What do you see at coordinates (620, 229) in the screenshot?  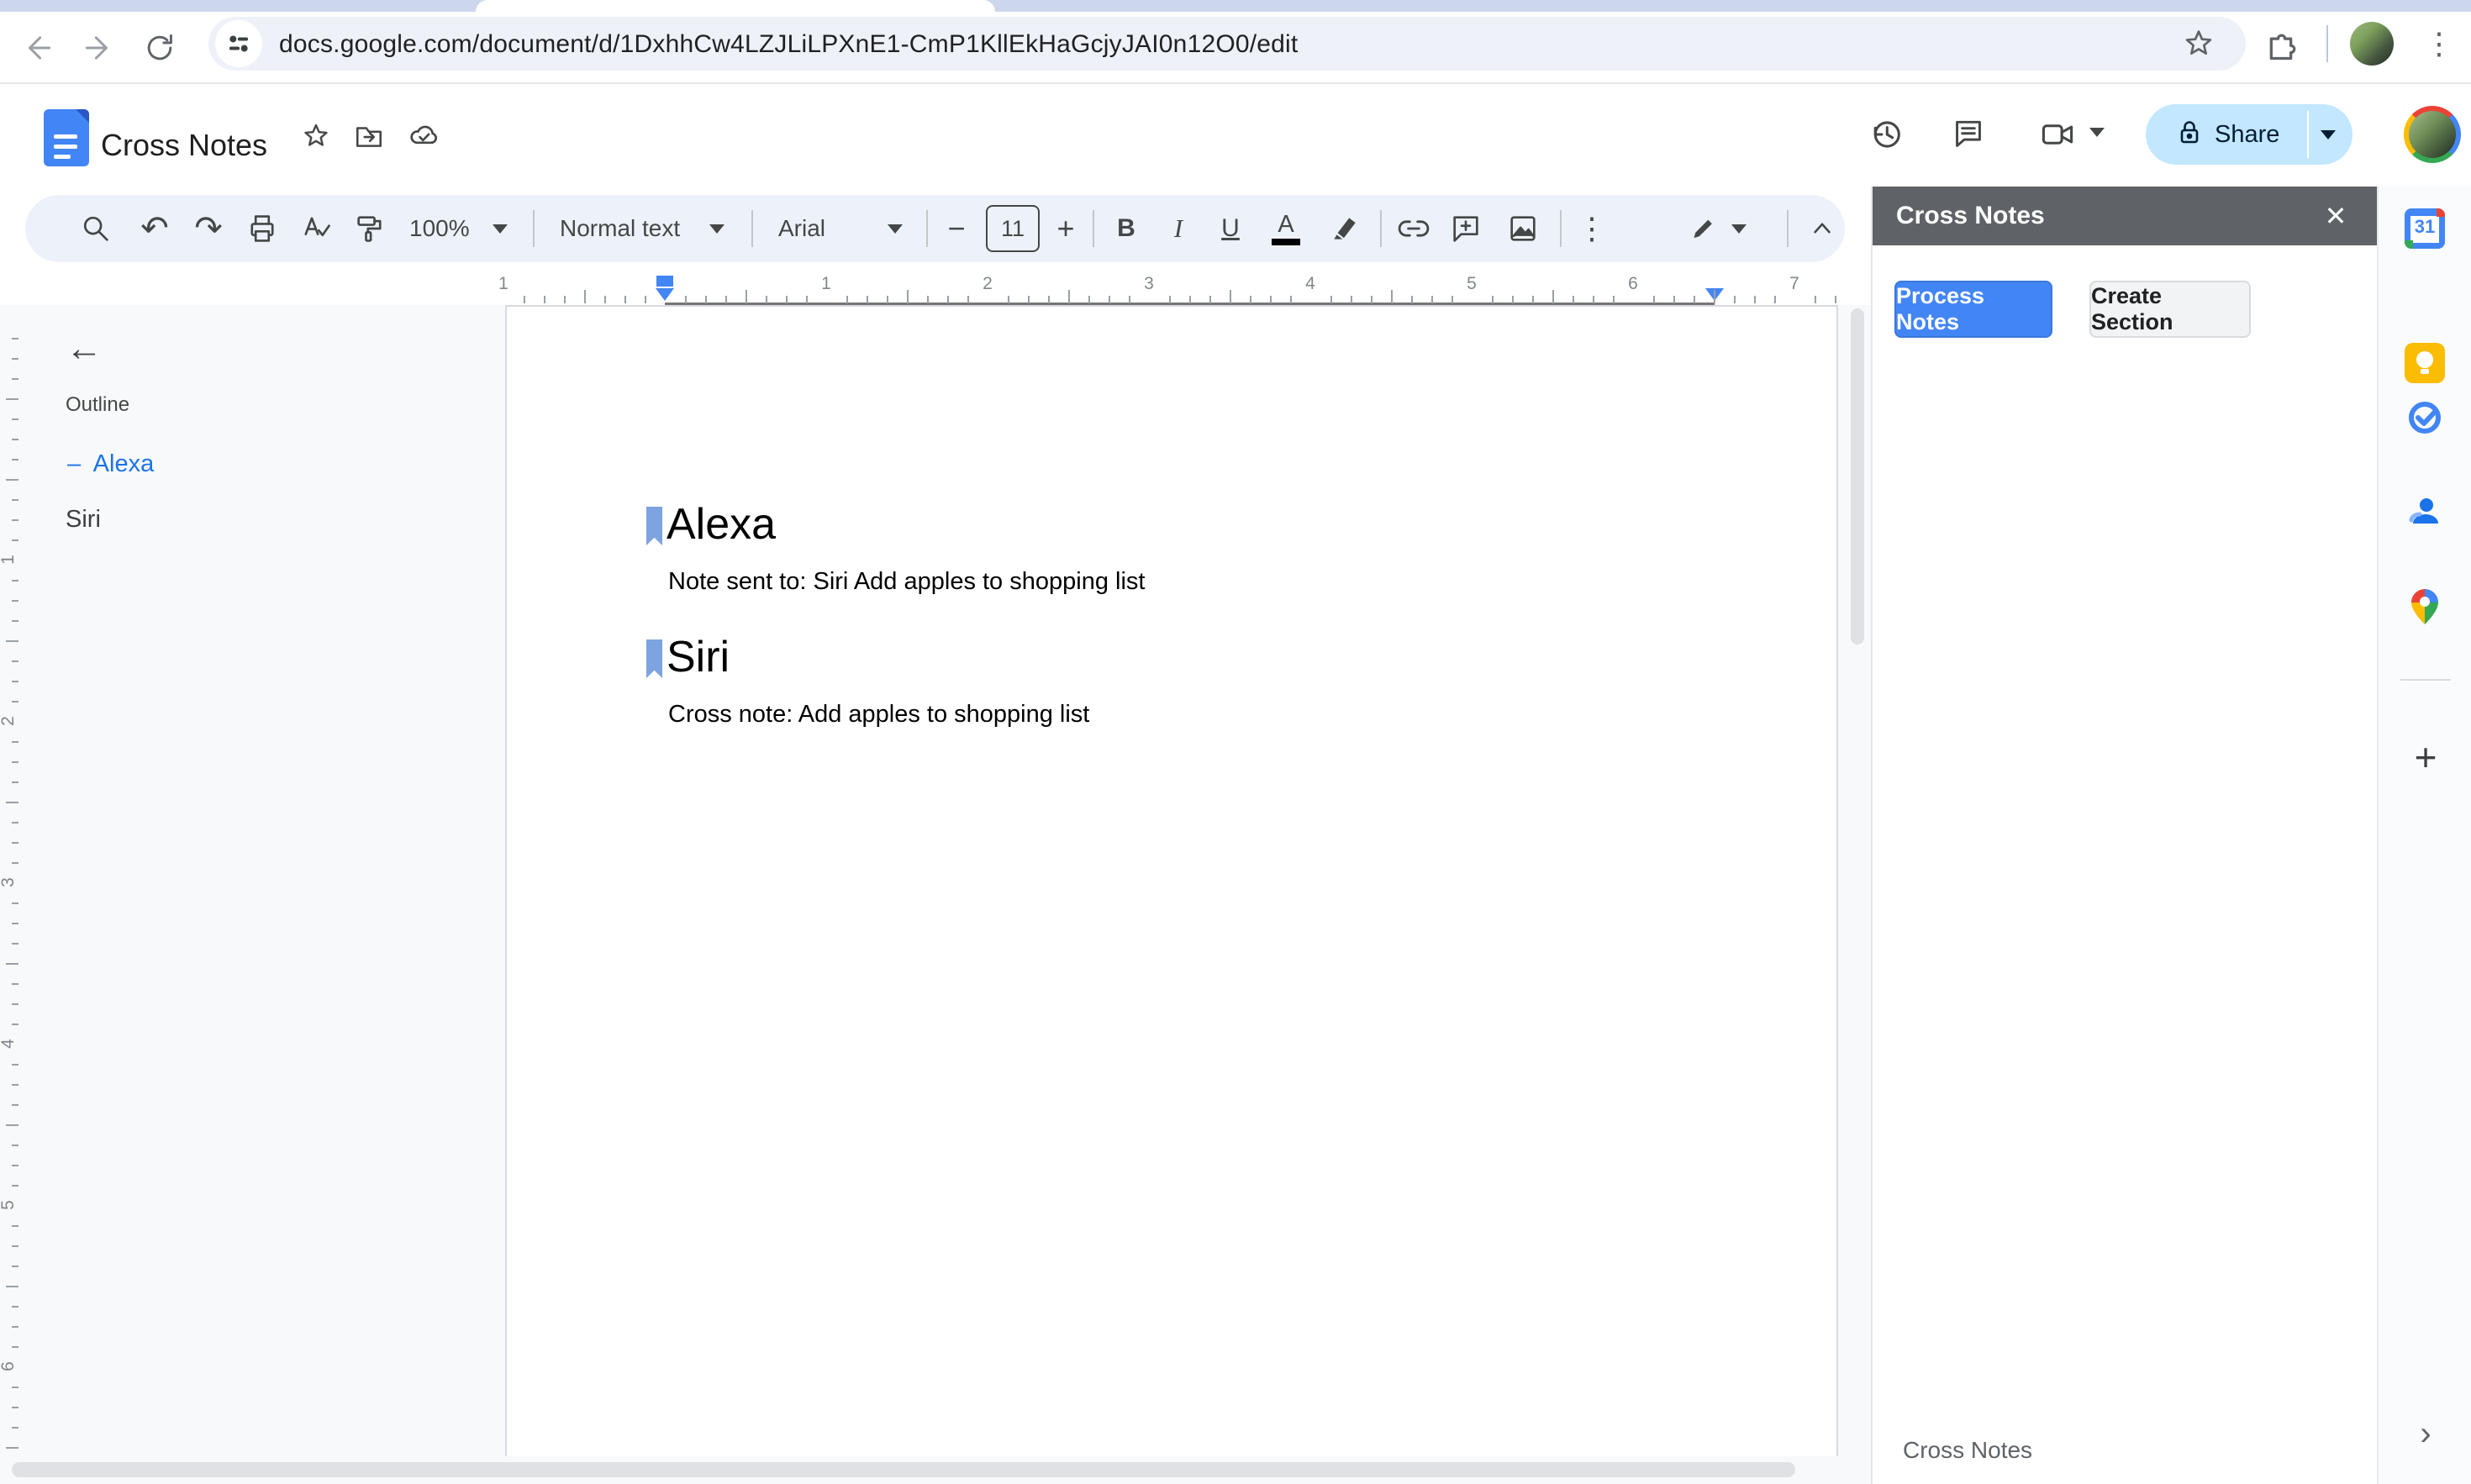 I see `paragraph-style-select: Normal text` at bounding box center [620, 229].